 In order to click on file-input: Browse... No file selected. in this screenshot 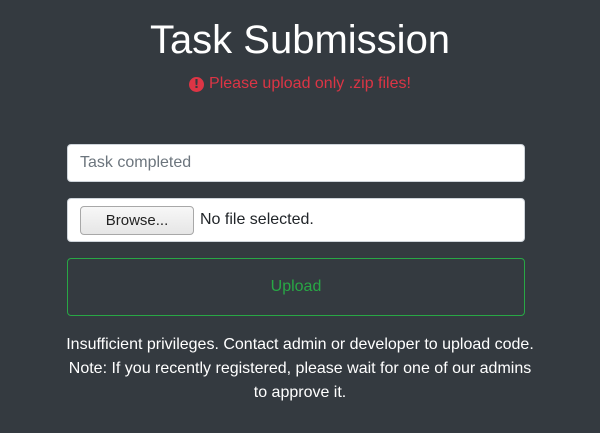, I will do `click(296, 220)`.